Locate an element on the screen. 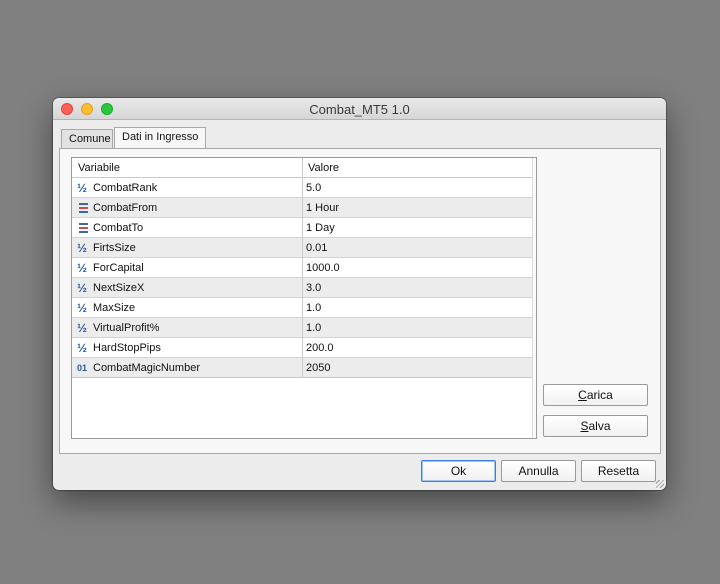 The height and width of the screenshot is (584, 720). column-header-value: Valore is located at coordinates (323, 168).